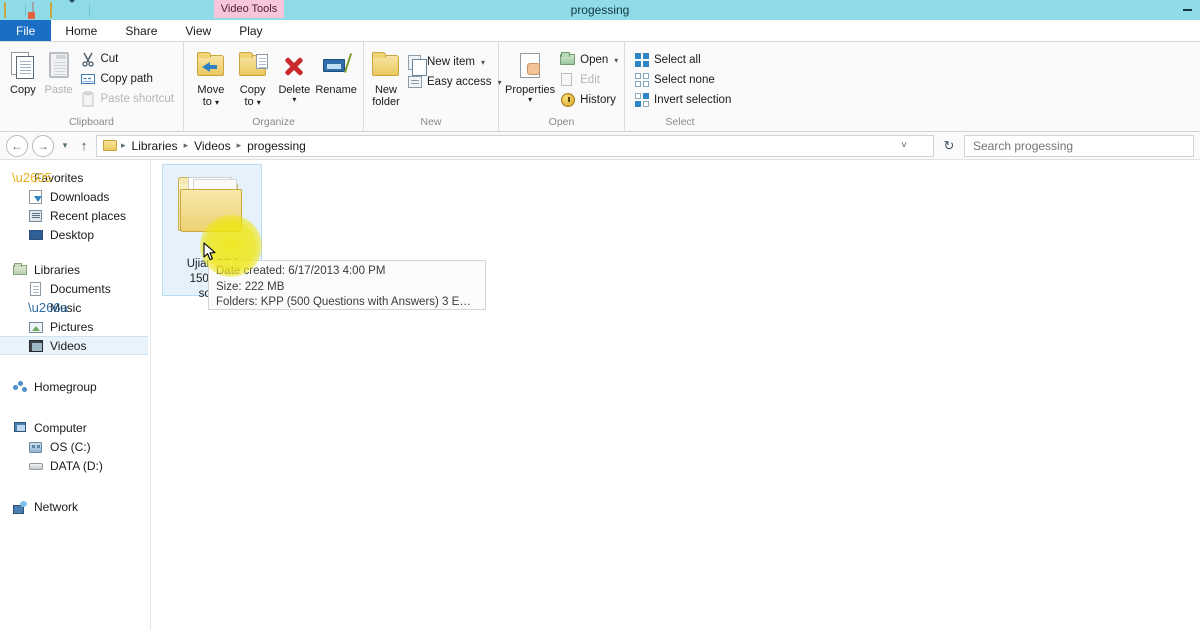 The width and height of the screenshot is (1200, 630). I want to click on paste-icon, so click(59, 66).